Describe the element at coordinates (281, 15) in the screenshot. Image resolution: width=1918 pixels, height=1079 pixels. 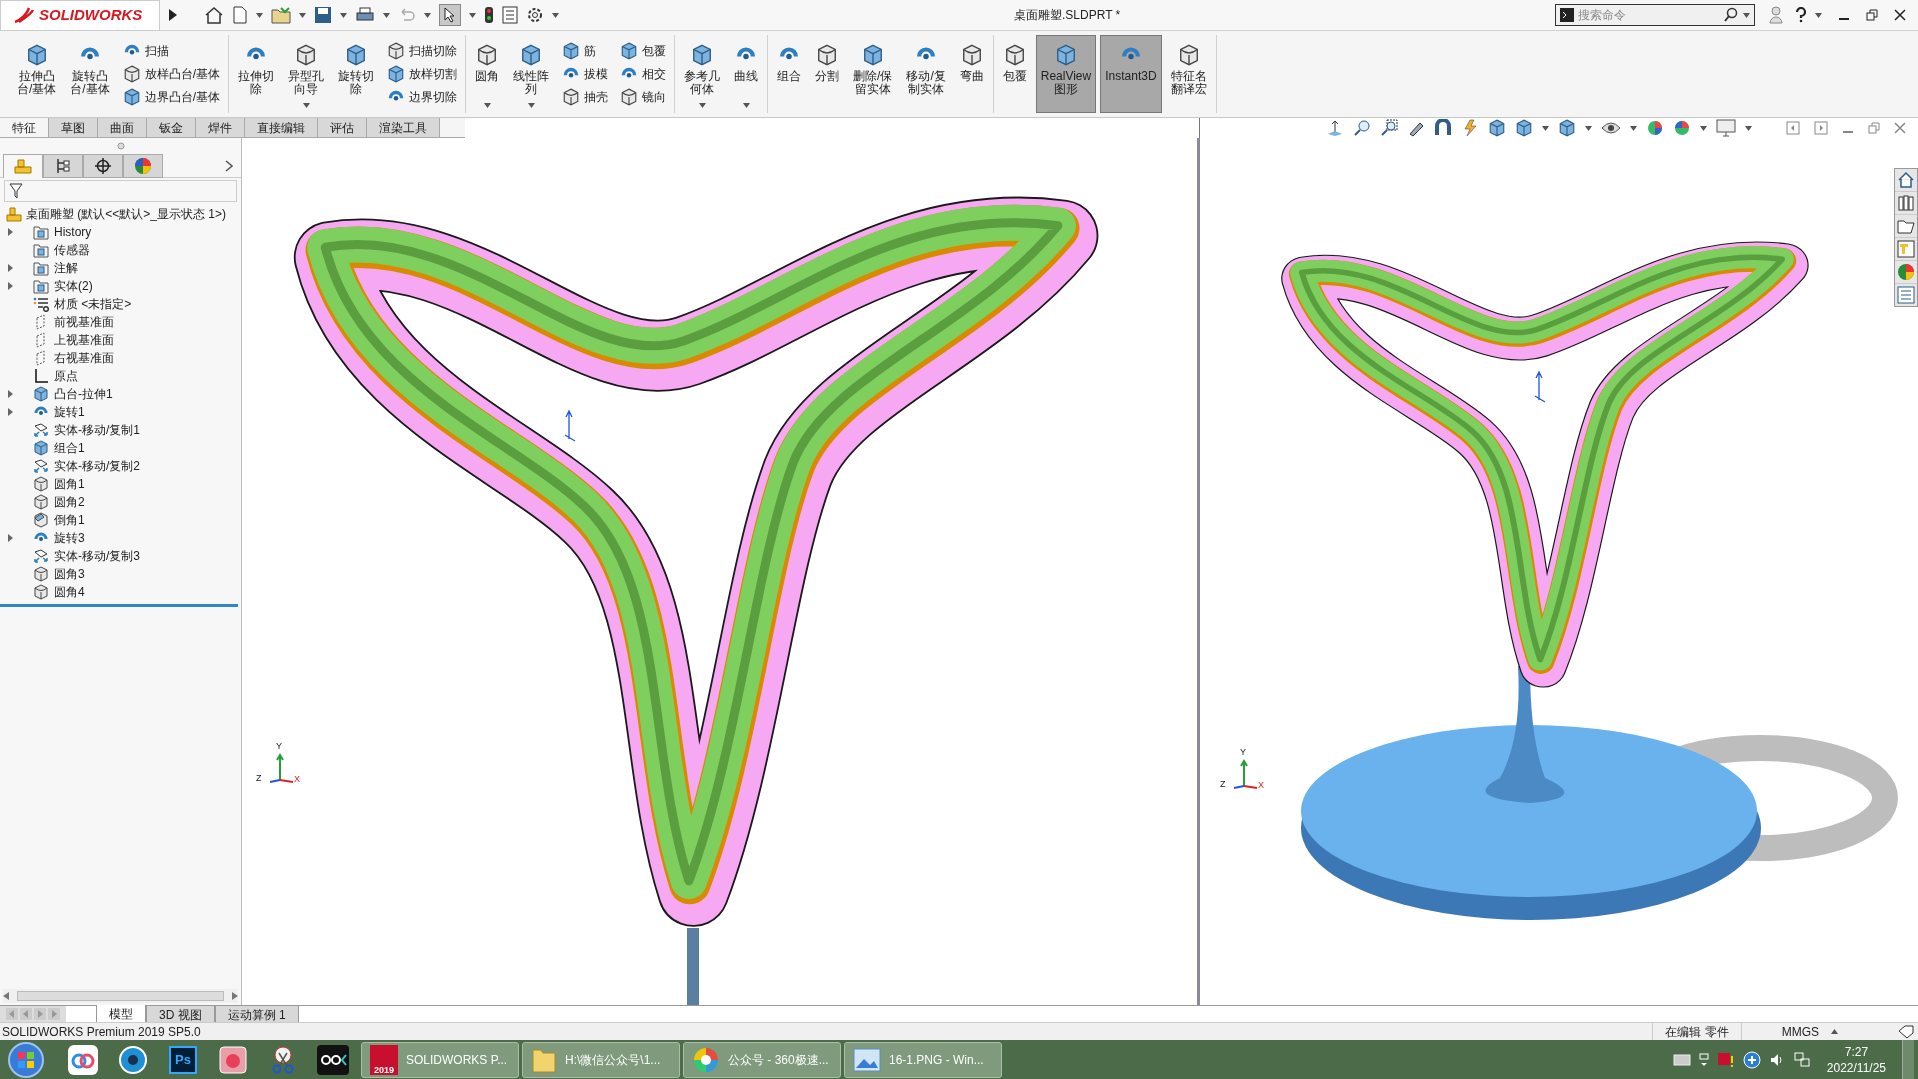
I see `folder-icon` at that location.